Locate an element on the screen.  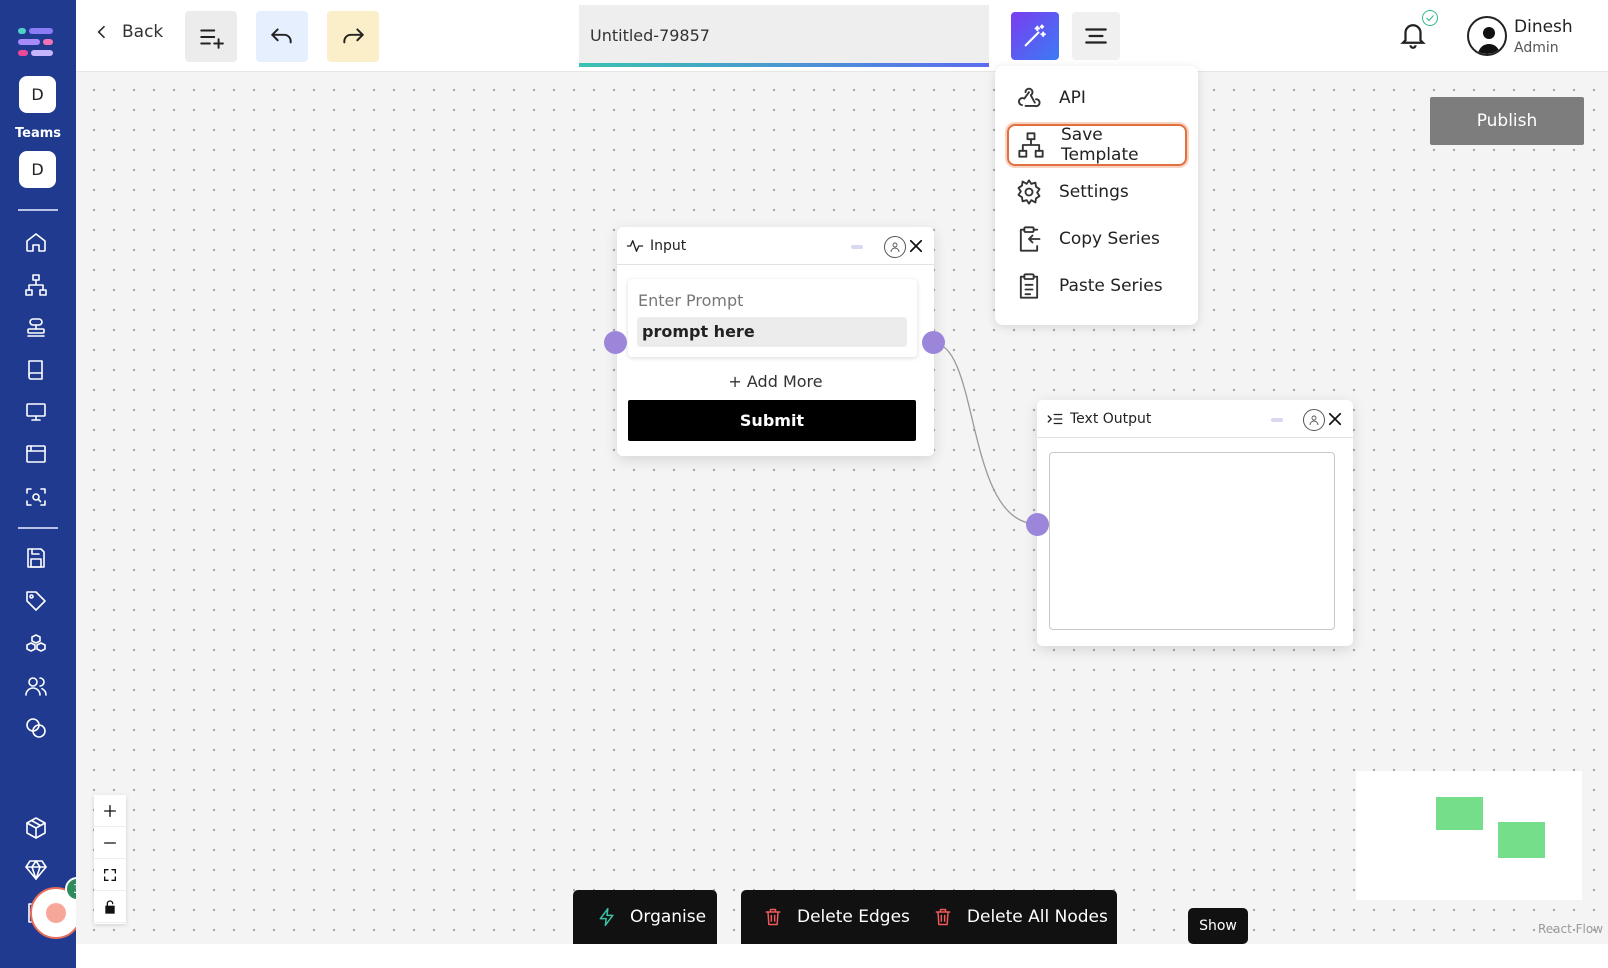
menu-item-settings: Settings is located at coordinates (1097, 192).